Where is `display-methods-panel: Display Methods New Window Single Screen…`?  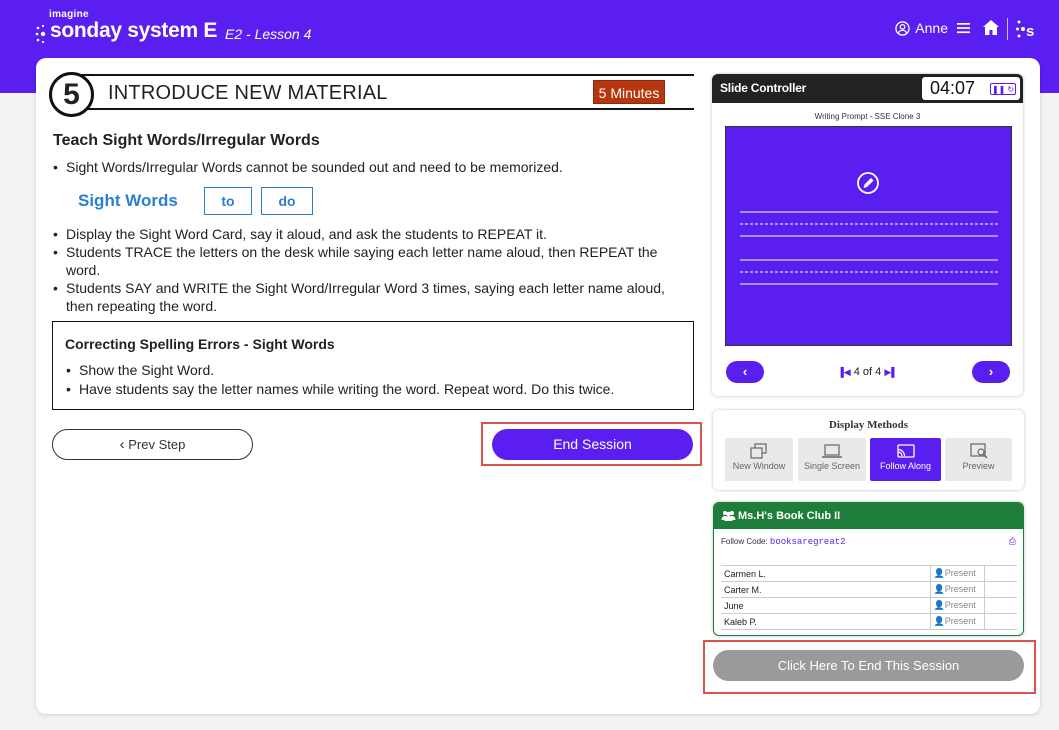
display-methods-panel: Display Methods New Window Single Screen… is located at coordinates (868, 450).